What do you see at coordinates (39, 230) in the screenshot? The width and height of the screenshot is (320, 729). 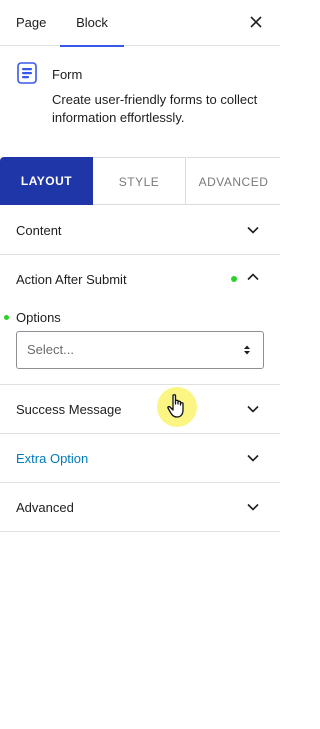 I see `panel-content-label: Content` at bounding box center [39, 230].